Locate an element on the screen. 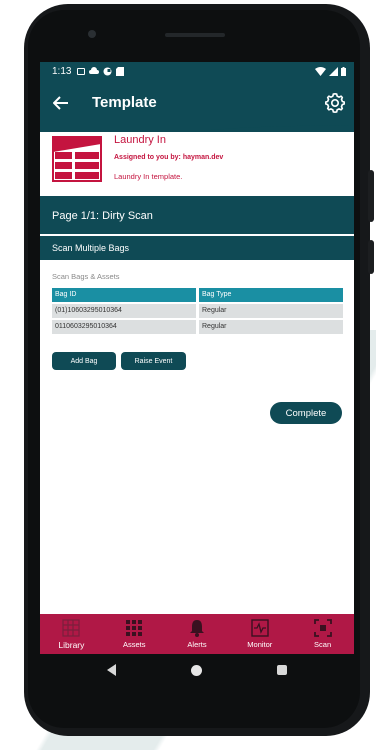  gear-icon is located at coordinates (335, 103).